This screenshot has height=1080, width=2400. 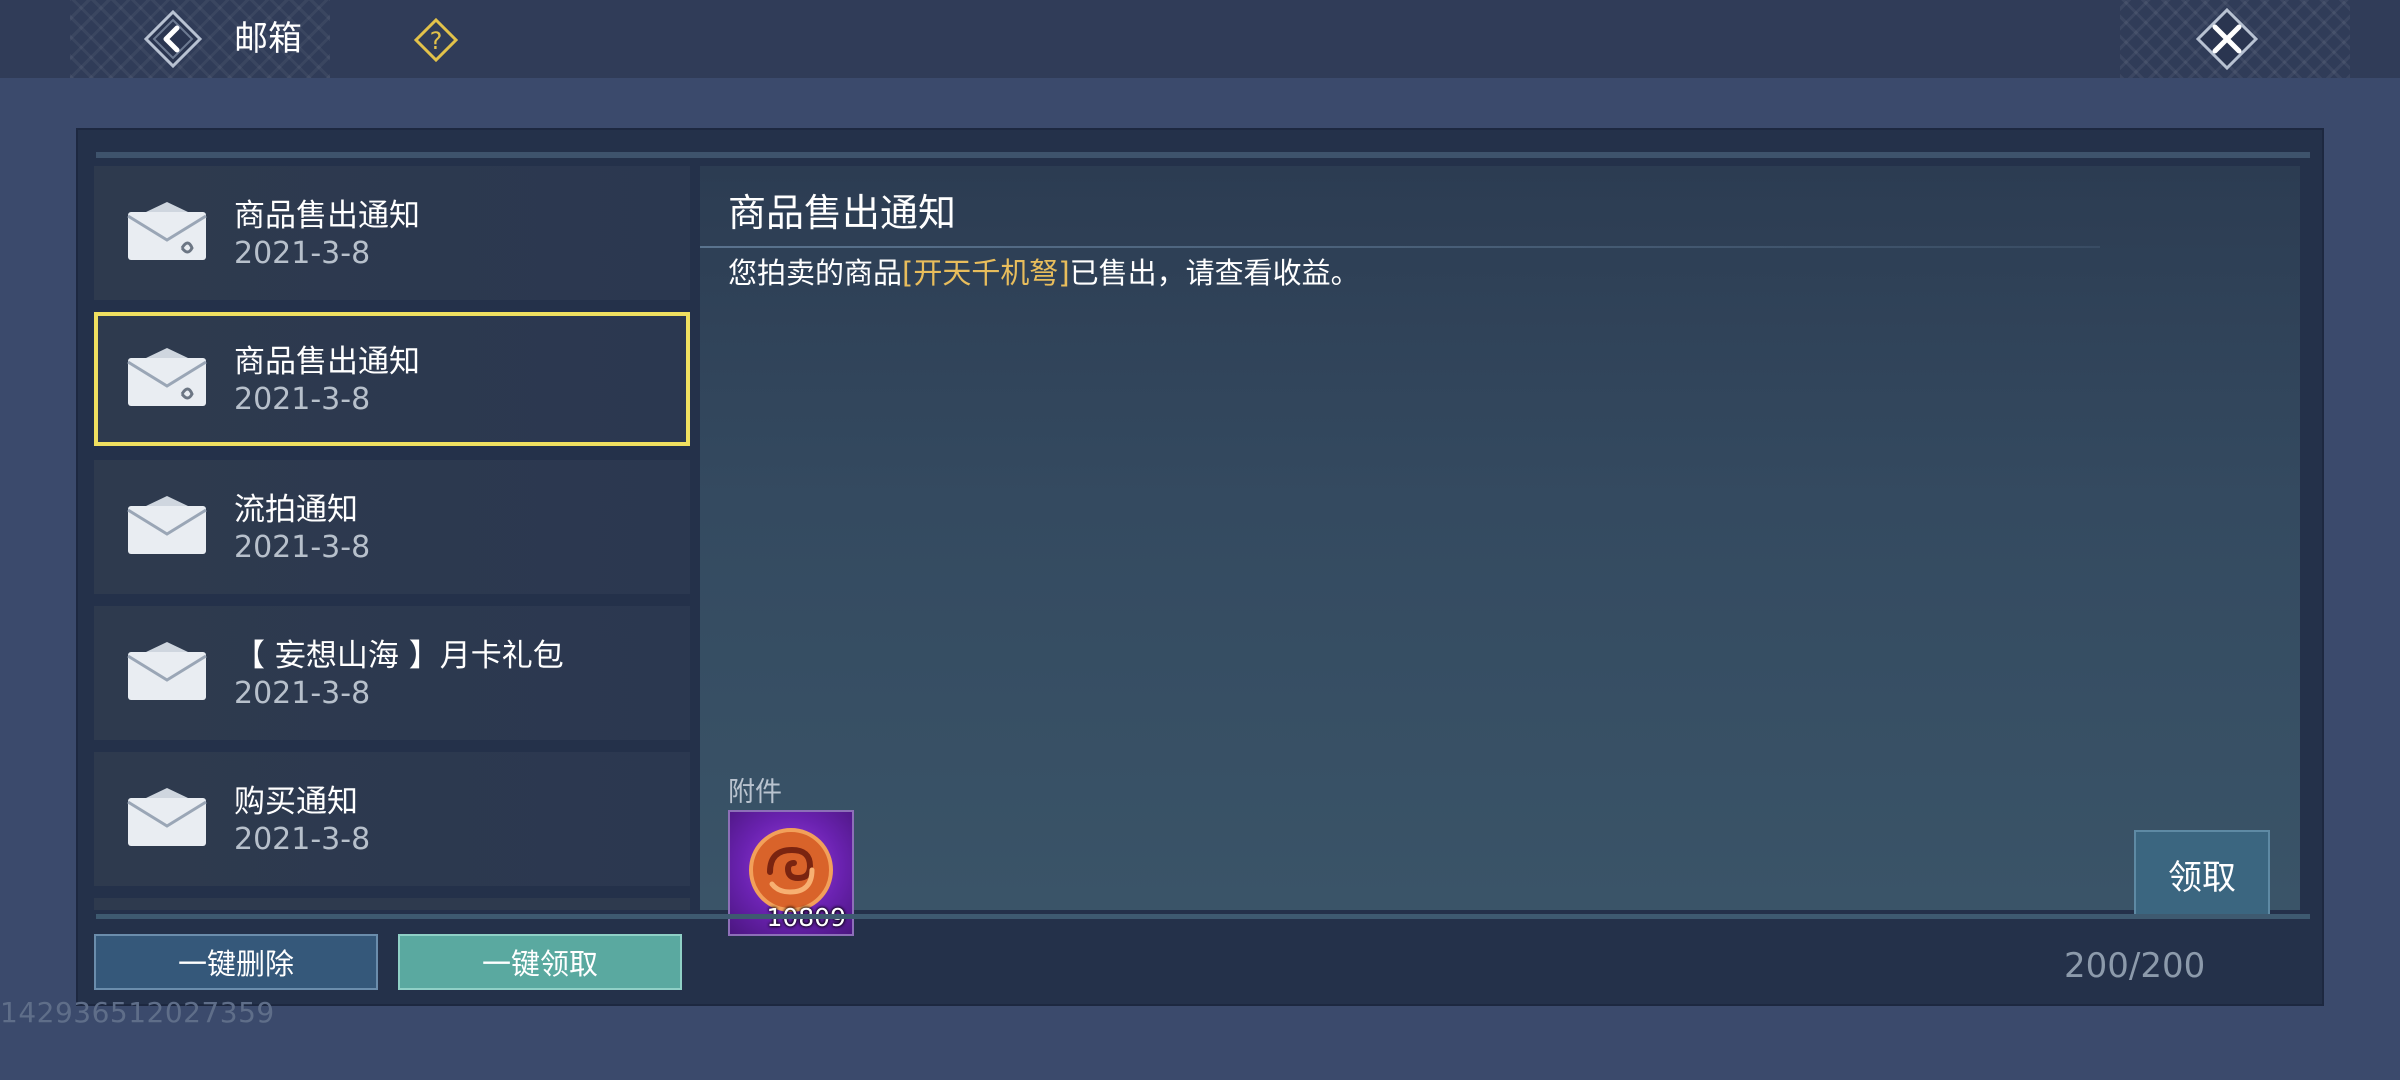 What do you see at coordinates (137, 1012) in the screenshot?
I see `user-id: 142936512027359` at bounding box center [137, 1012].